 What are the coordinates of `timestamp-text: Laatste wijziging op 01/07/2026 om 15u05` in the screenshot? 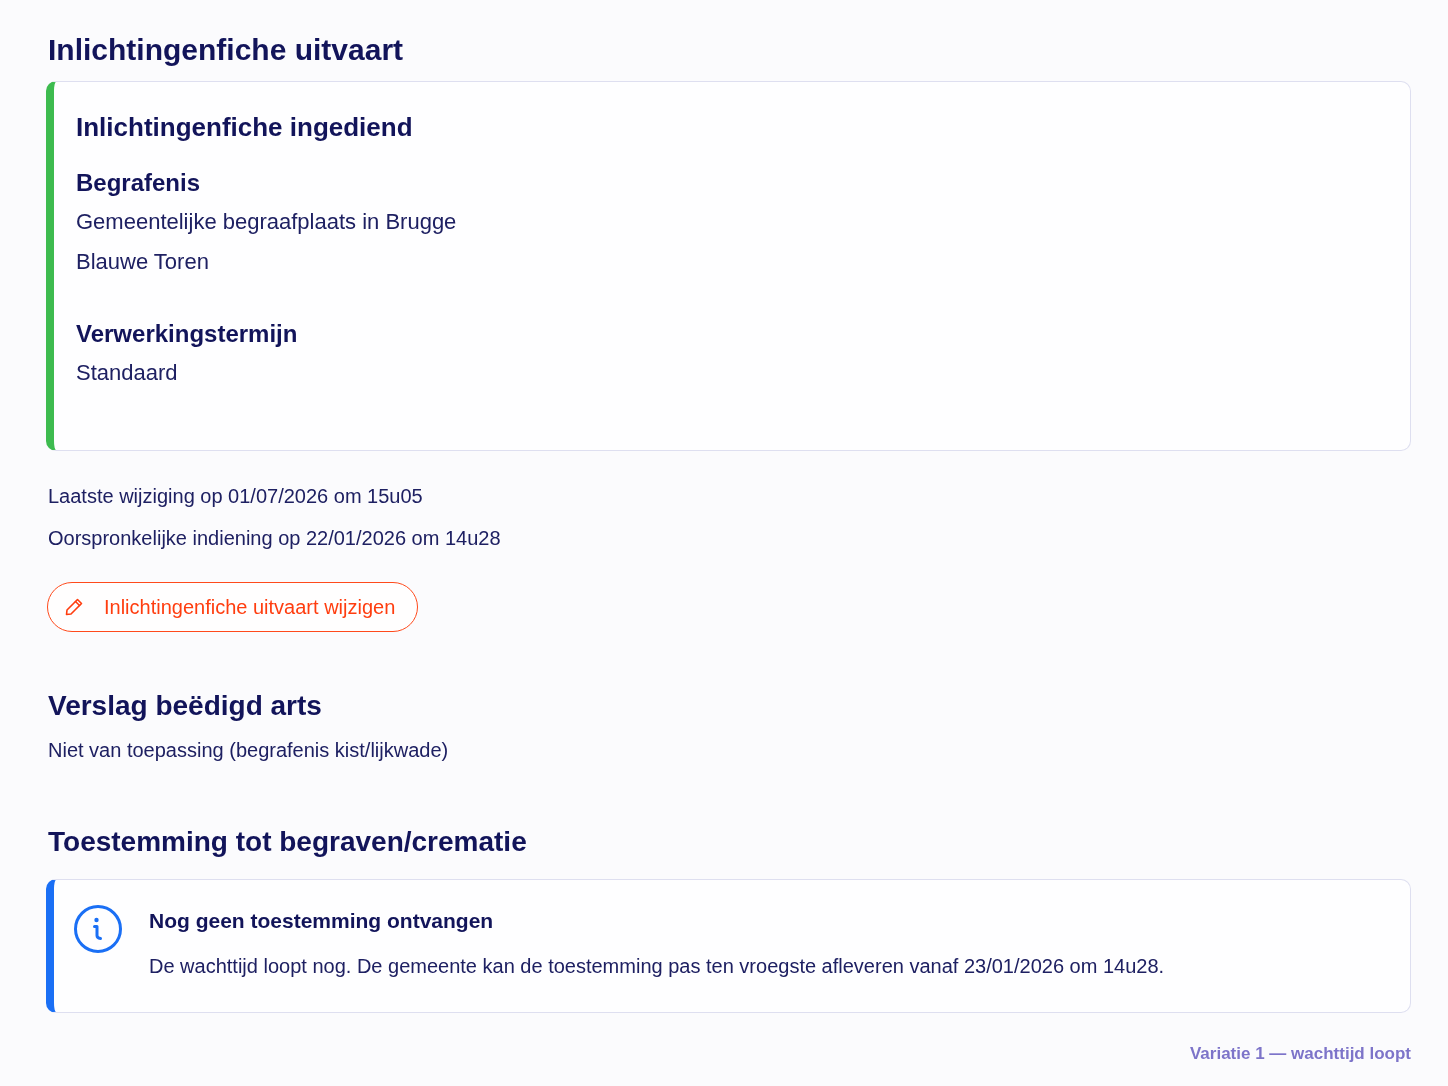 It's located at (236, 496).